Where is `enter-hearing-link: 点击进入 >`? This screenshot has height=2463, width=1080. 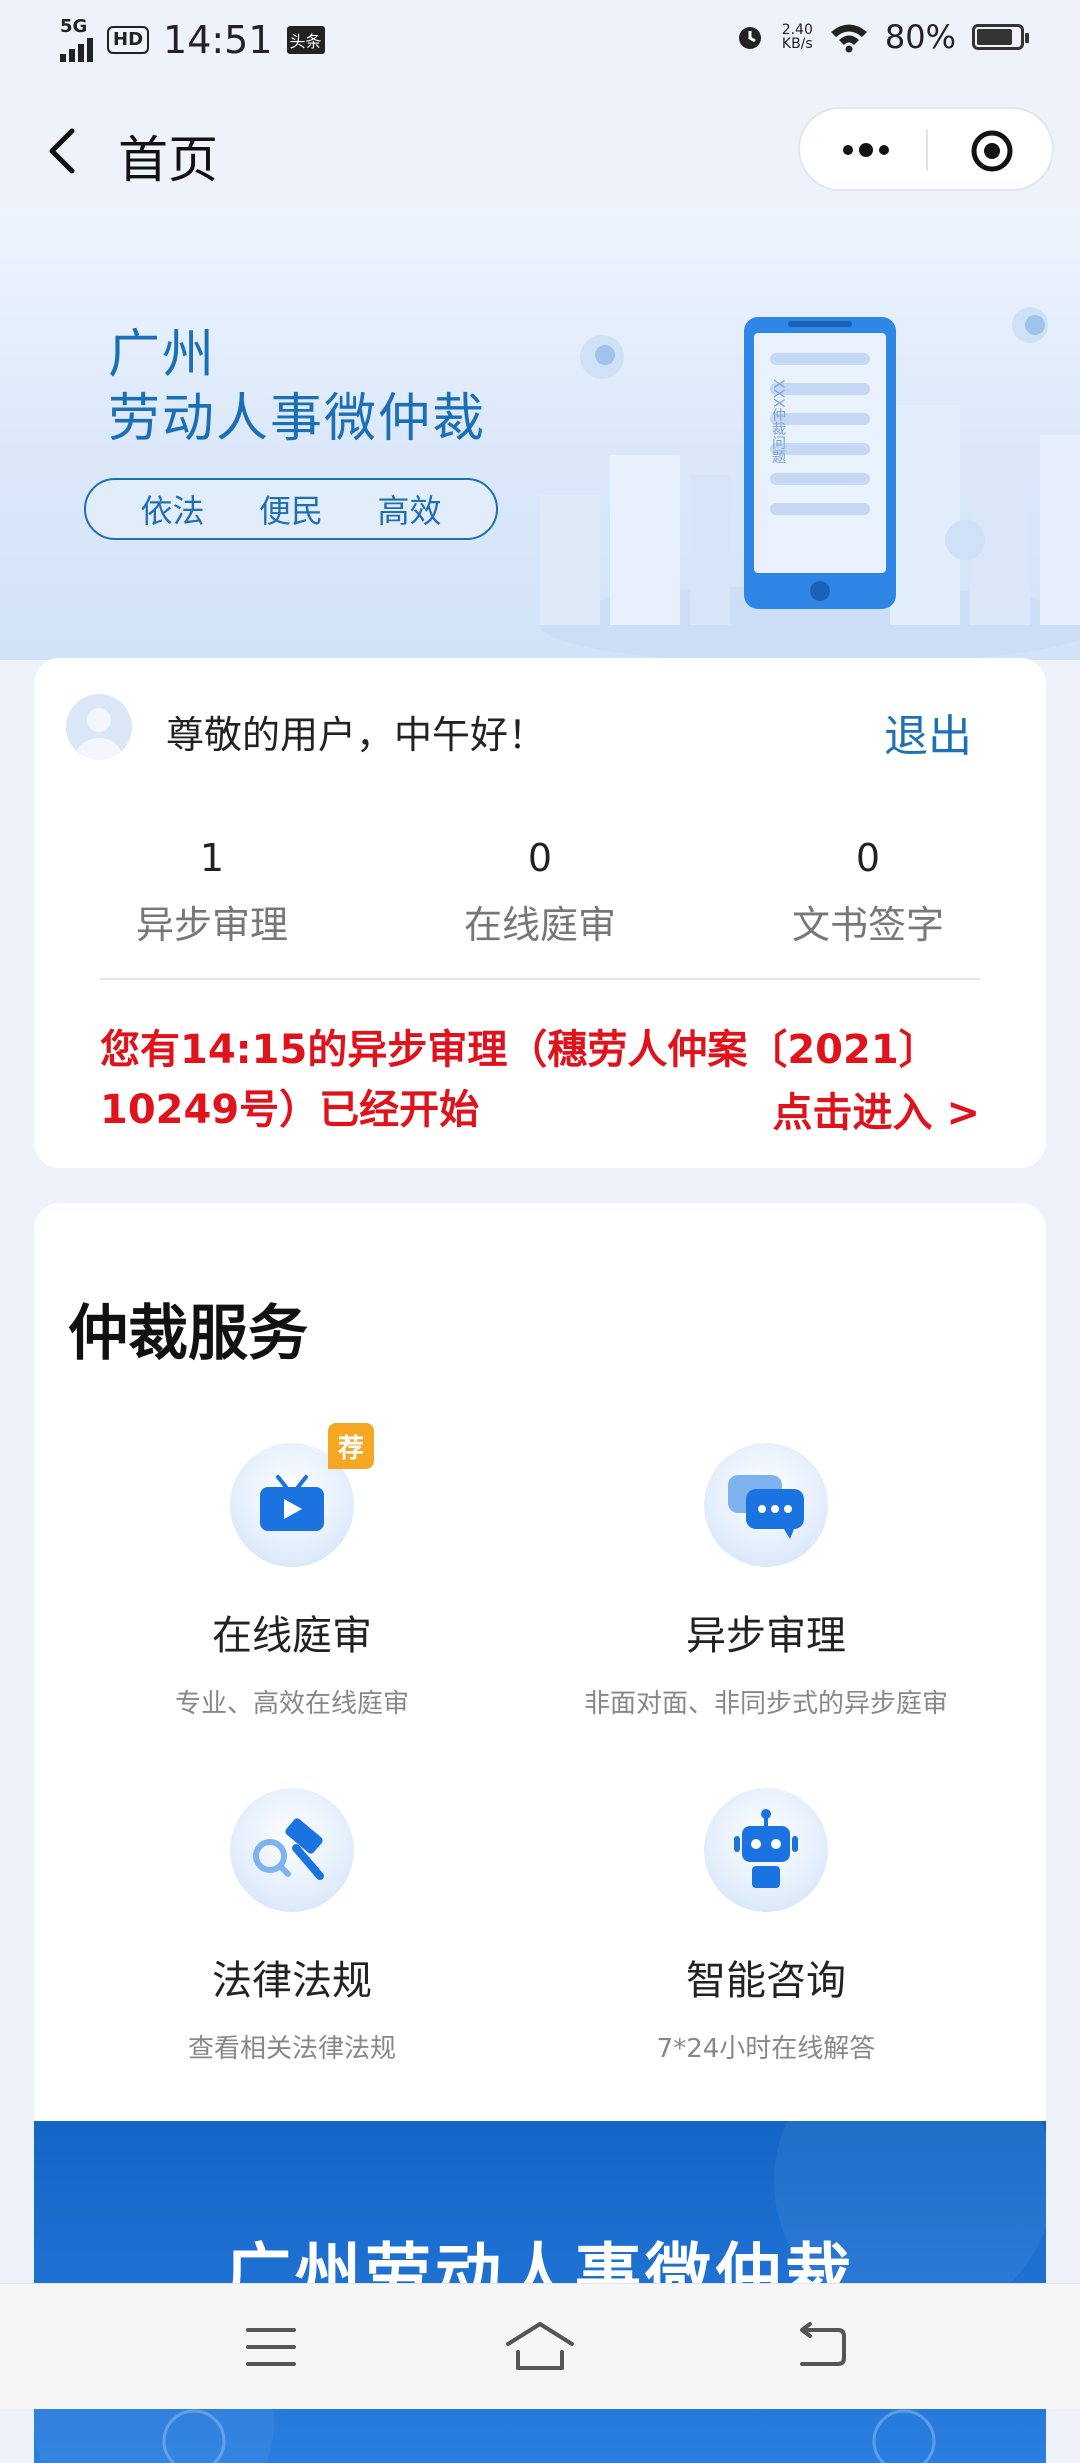 enter-hearing-link: 点击进入 > is located at coordinates (876, 1109).